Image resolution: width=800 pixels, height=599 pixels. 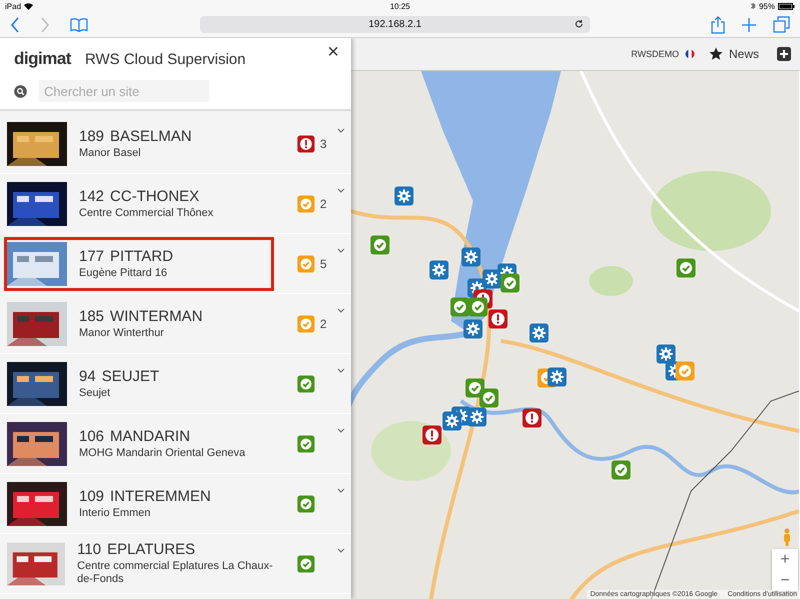 I want to click on alert-count: 3, so click(x=323, y=143).